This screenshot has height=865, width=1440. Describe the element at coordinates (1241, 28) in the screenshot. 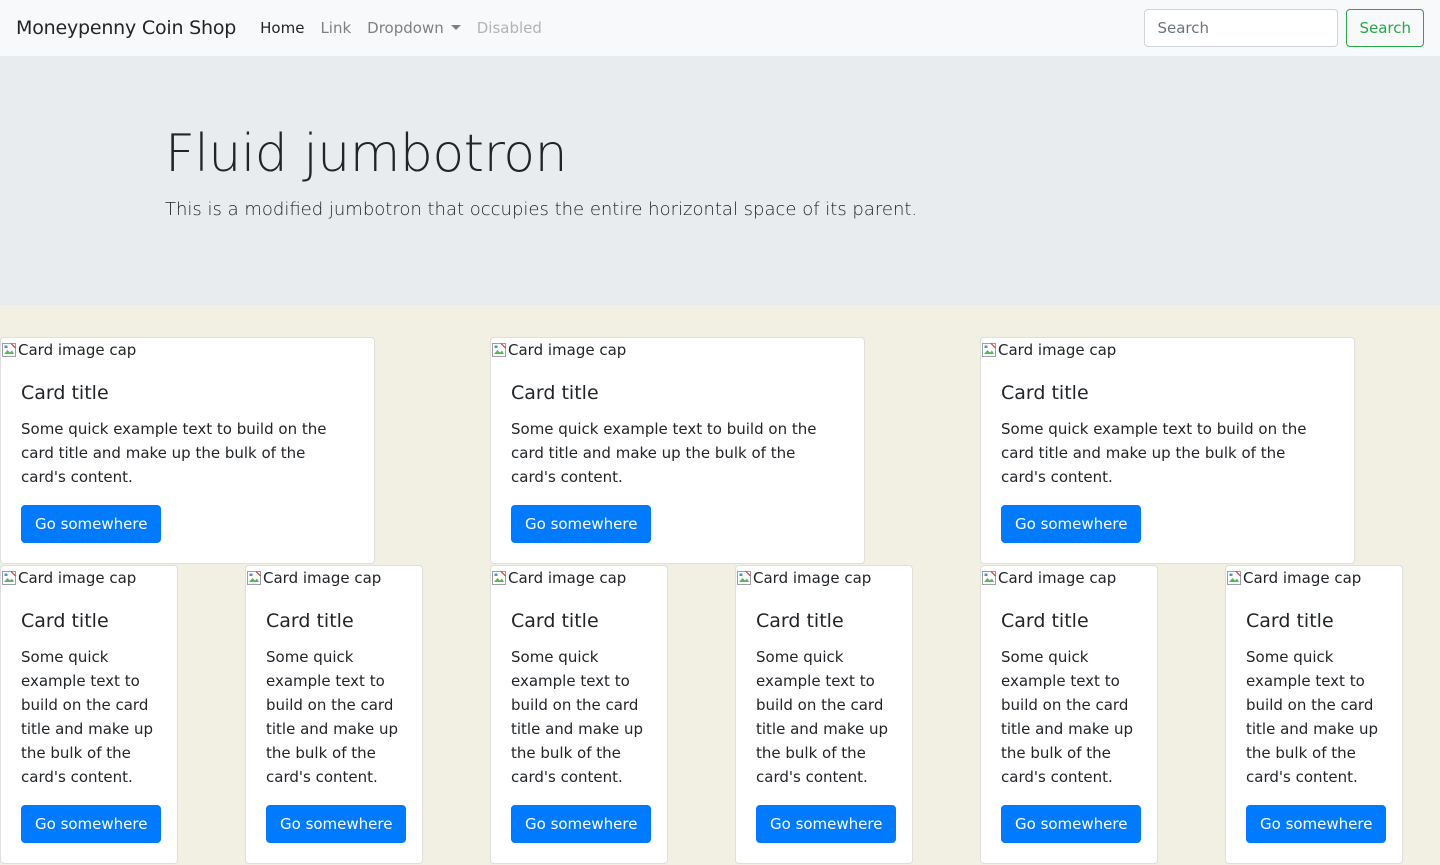

I see `search-input` at that location.